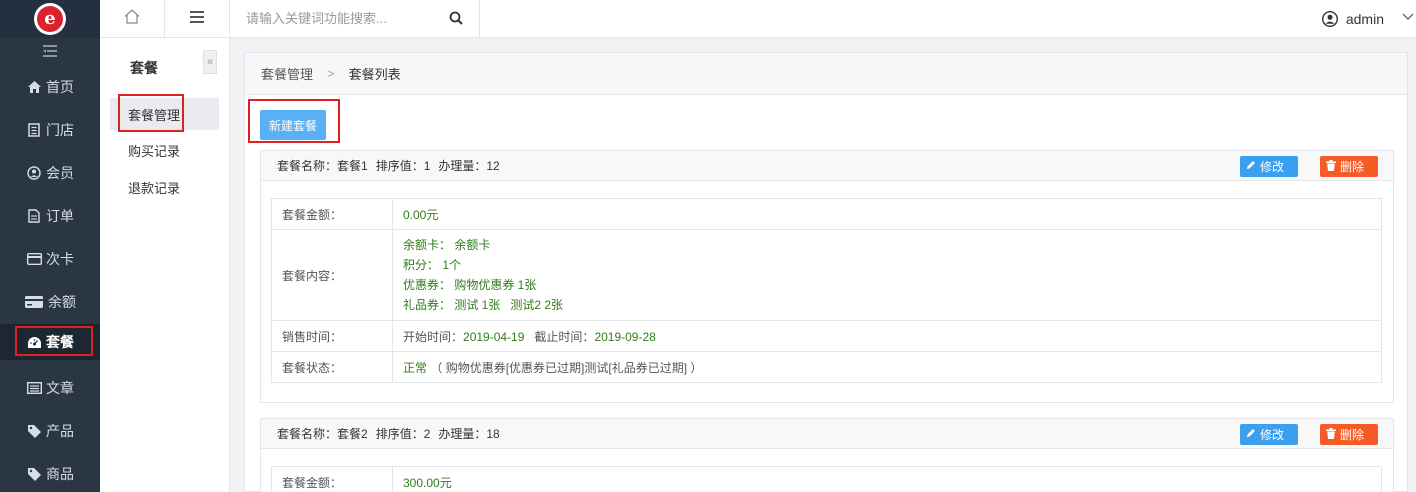 The image size is (1416, 492). I want to click on user-menu: admin, so click(1368, 18).